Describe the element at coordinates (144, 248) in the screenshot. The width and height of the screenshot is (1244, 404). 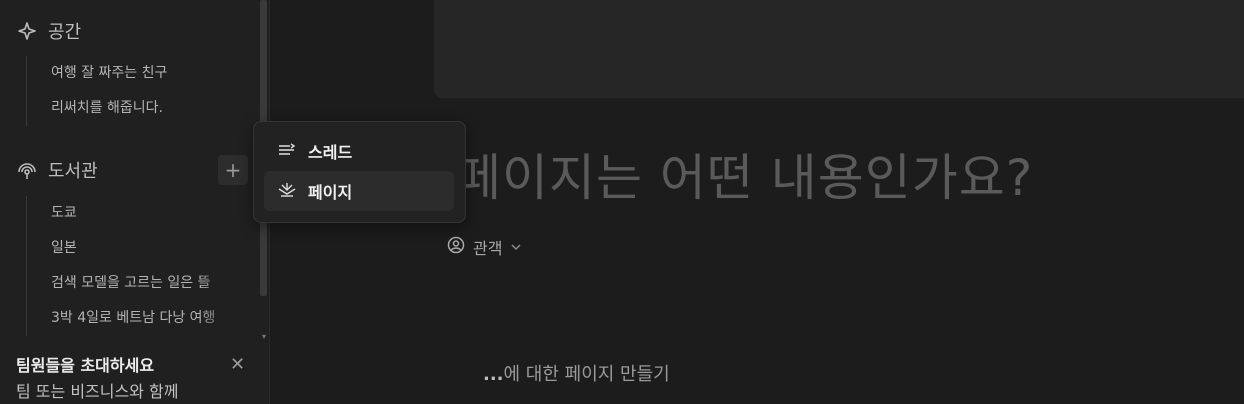
I see `library-item: 일본` at that location.